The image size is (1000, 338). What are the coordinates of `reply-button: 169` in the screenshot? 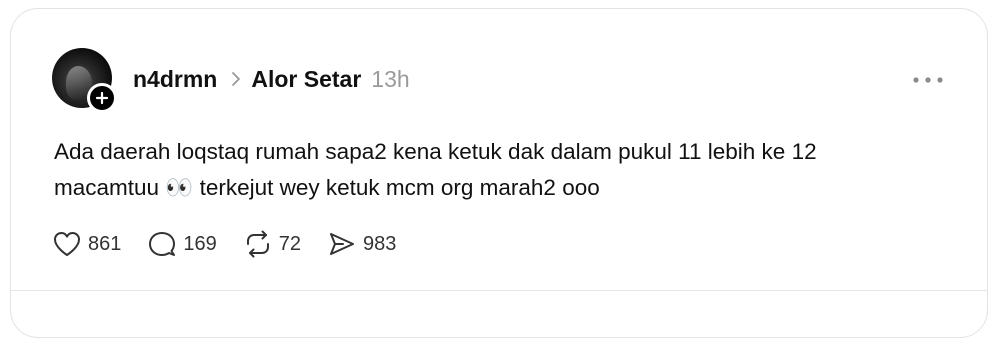 It's located at (182, 244).